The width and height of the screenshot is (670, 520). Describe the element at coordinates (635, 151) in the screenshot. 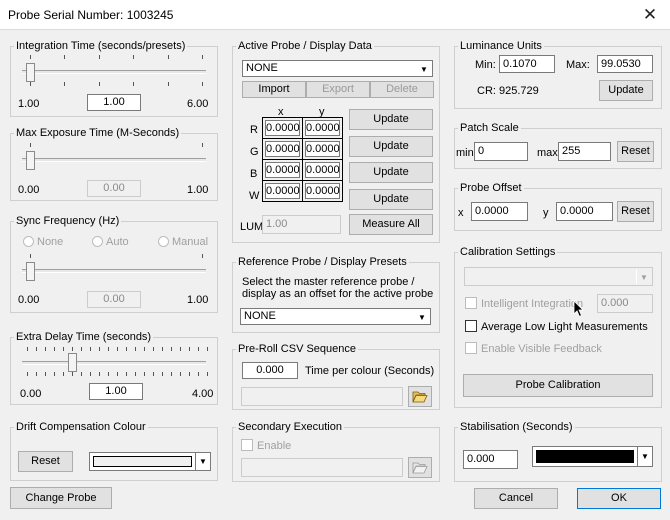

I see `patch-reset-button: Reset` at that location.